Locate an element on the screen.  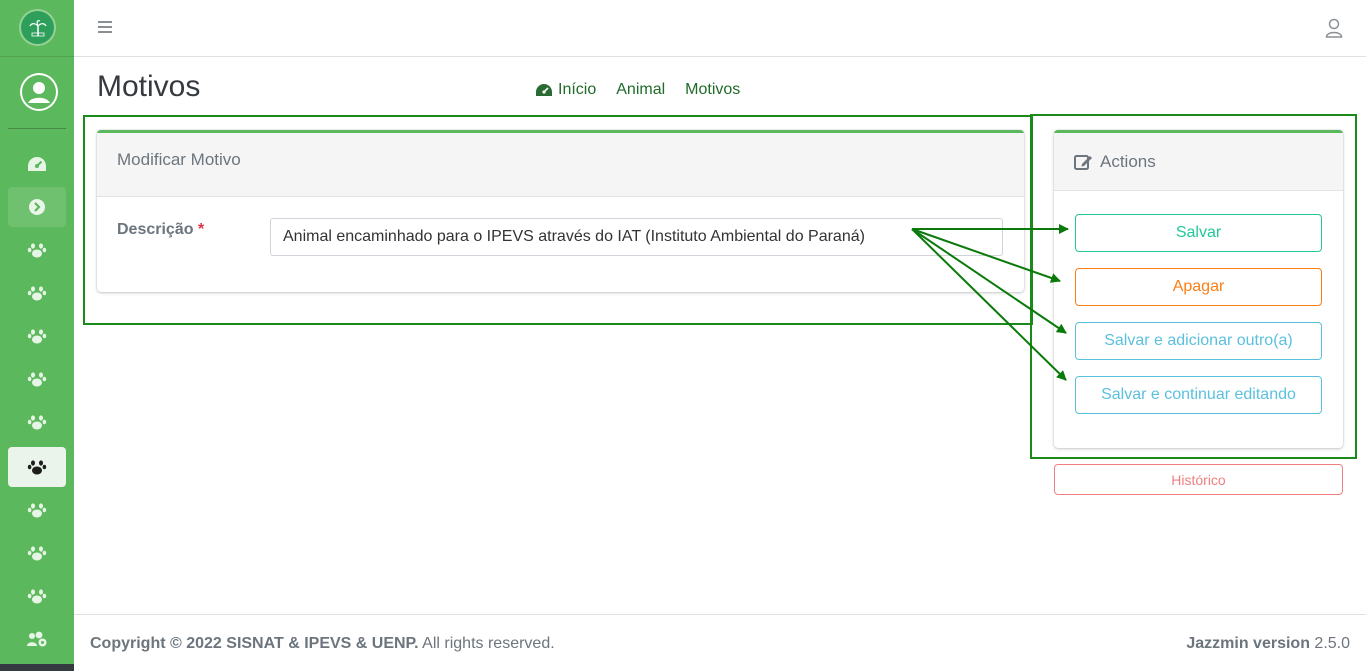
delete-button: Apagar is located at coordinates (1198, 287).